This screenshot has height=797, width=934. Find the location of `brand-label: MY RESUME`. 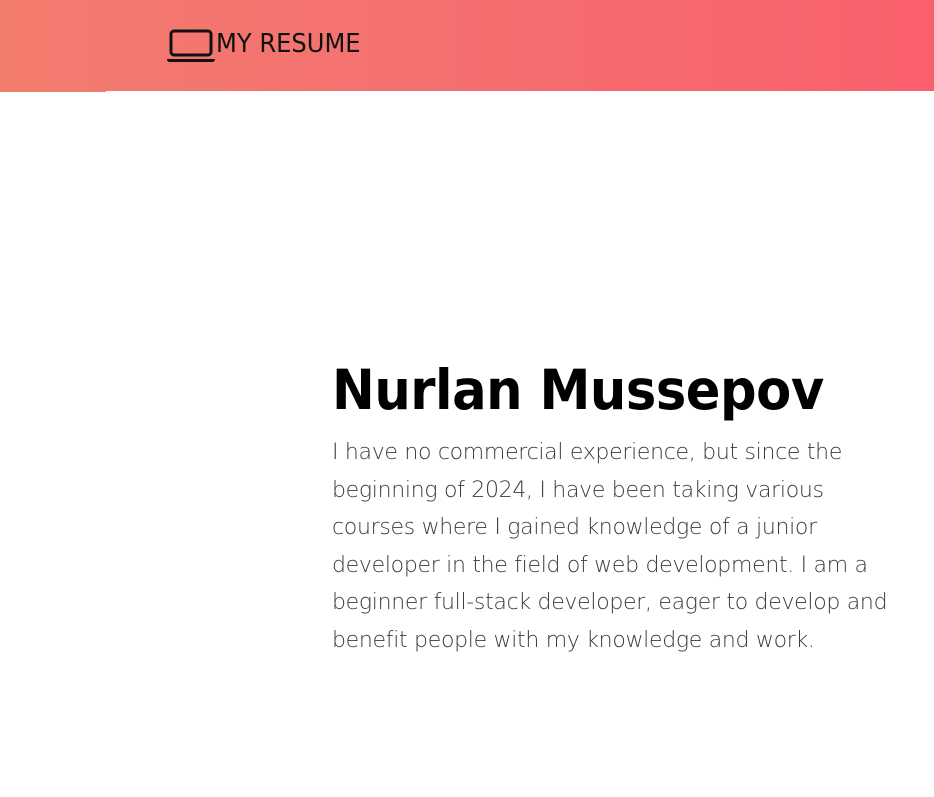

brand-label: MY RESUME is located at coordinates (288, 44).